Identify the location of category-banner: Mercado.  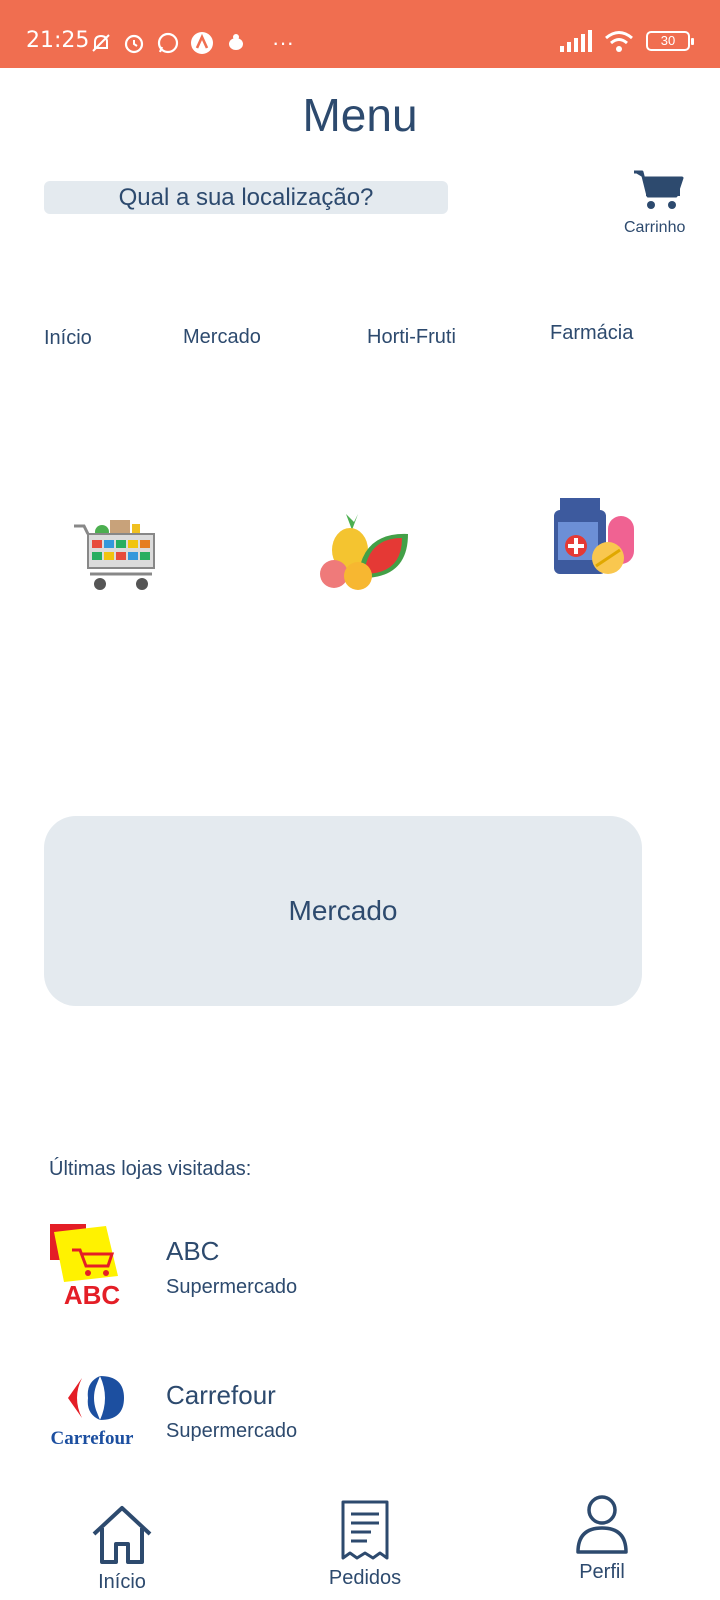
(343, 911).